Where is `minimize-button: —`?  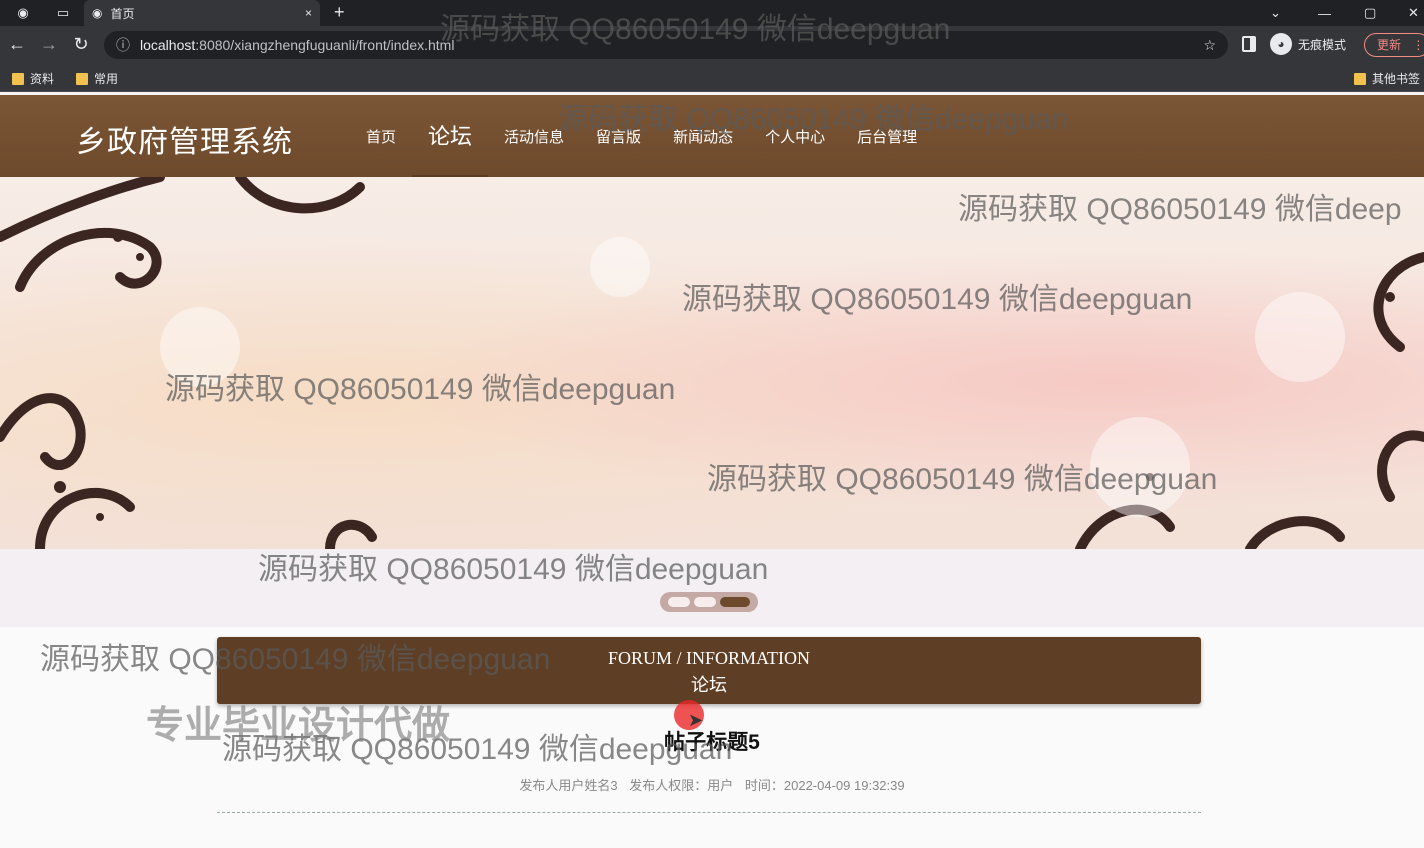
minimize-button: — is located at coordinates (1324, 13).